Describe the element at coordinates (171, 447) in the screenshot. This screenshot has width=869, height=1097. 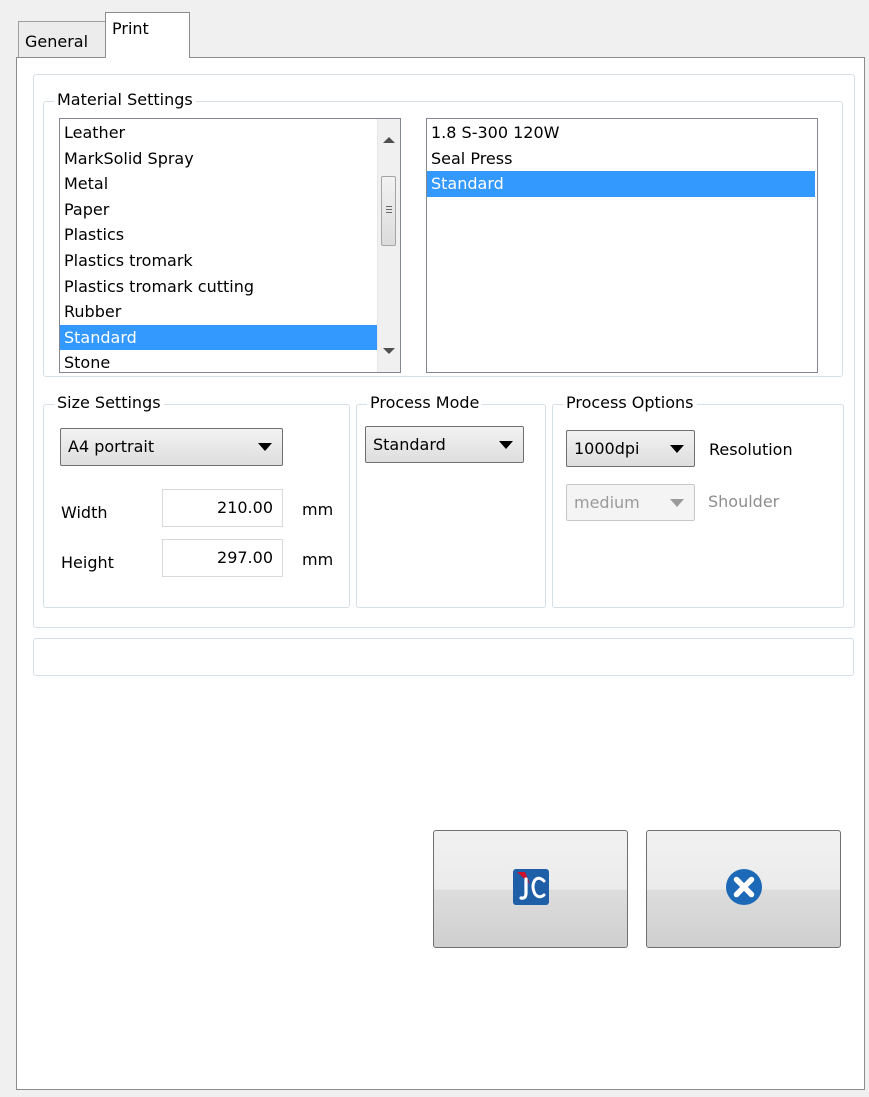
I see `paper-size-select: A4 portrait` at that location.